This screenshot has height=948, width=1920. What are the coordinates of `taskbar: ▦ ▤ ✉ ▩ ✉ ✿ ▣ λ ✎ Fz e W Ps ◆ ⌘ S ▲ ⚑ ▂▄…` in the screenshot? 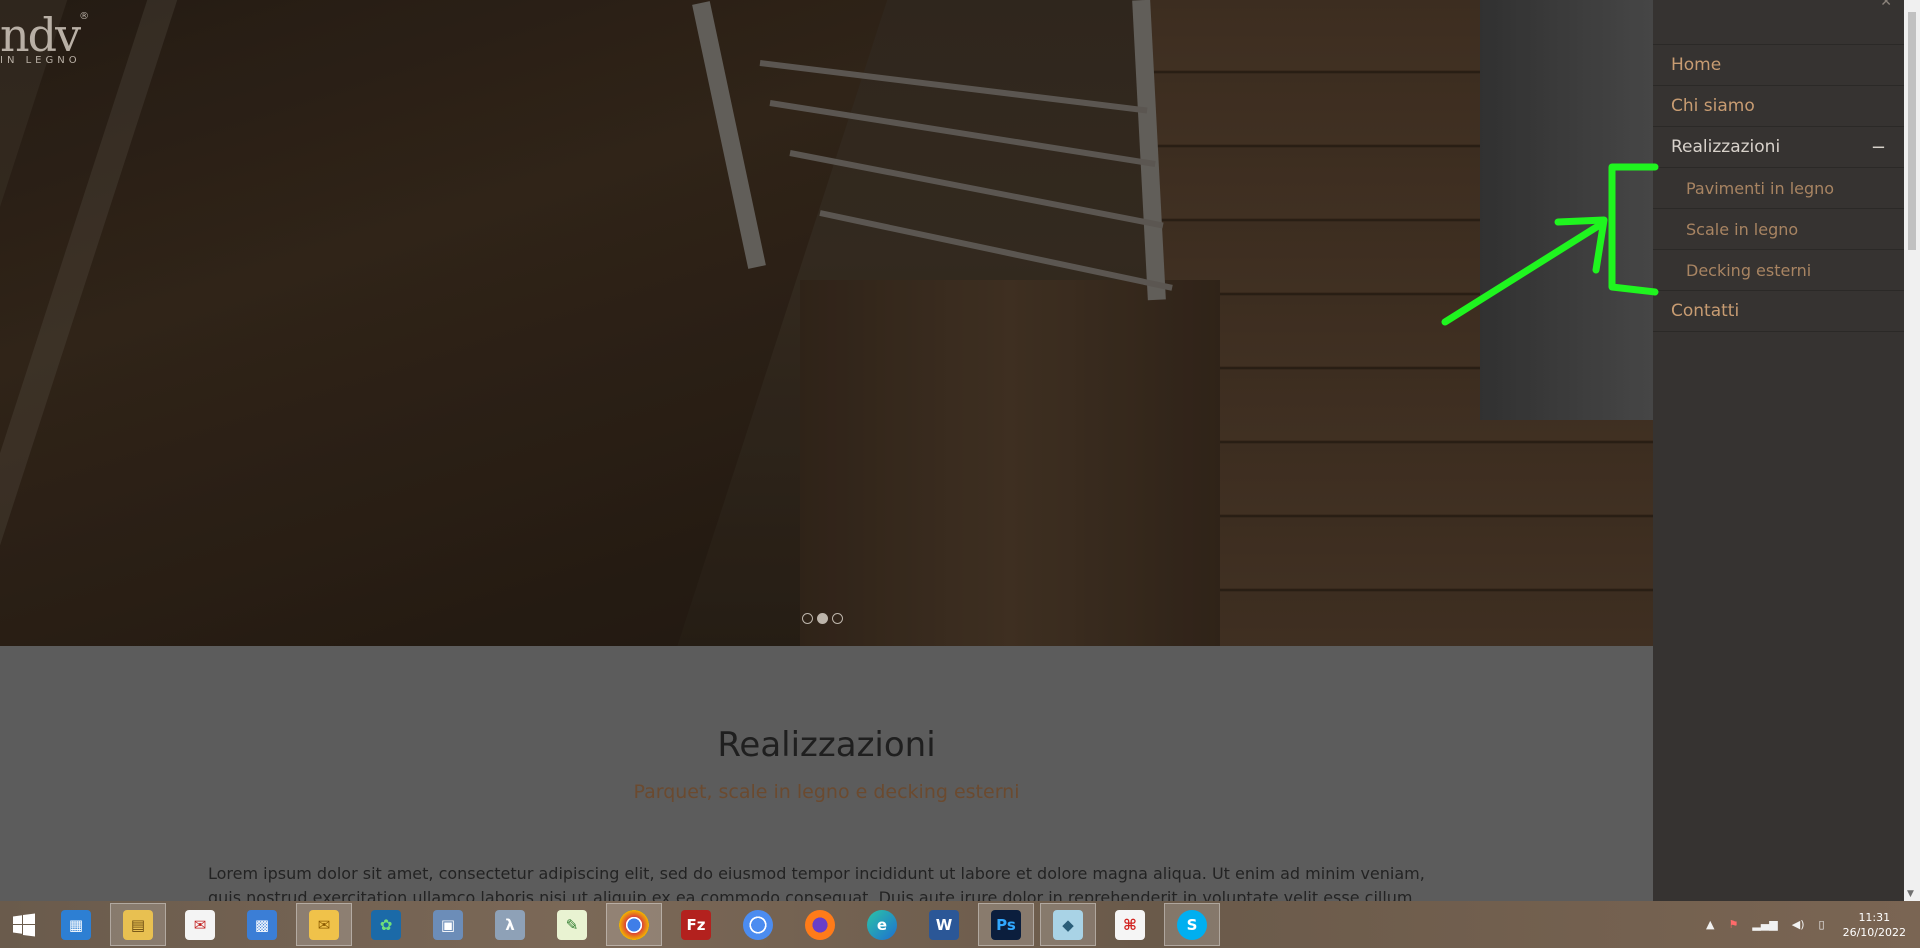 It's located at (960, 924).